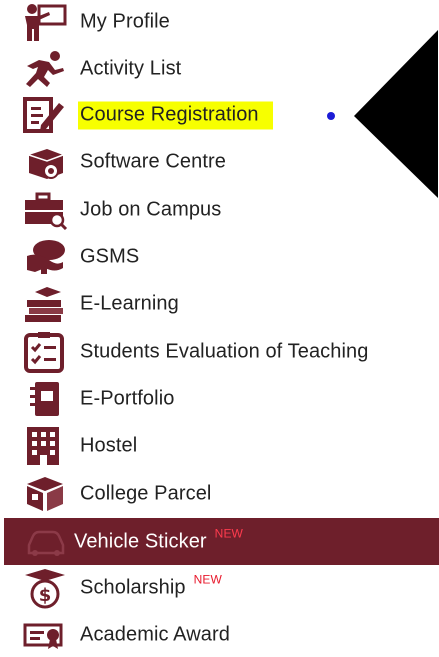 The image size is (439, 657). Describe the element at coordinates (45, 399) in the screenshot. I see `notebook-icon` at that location.